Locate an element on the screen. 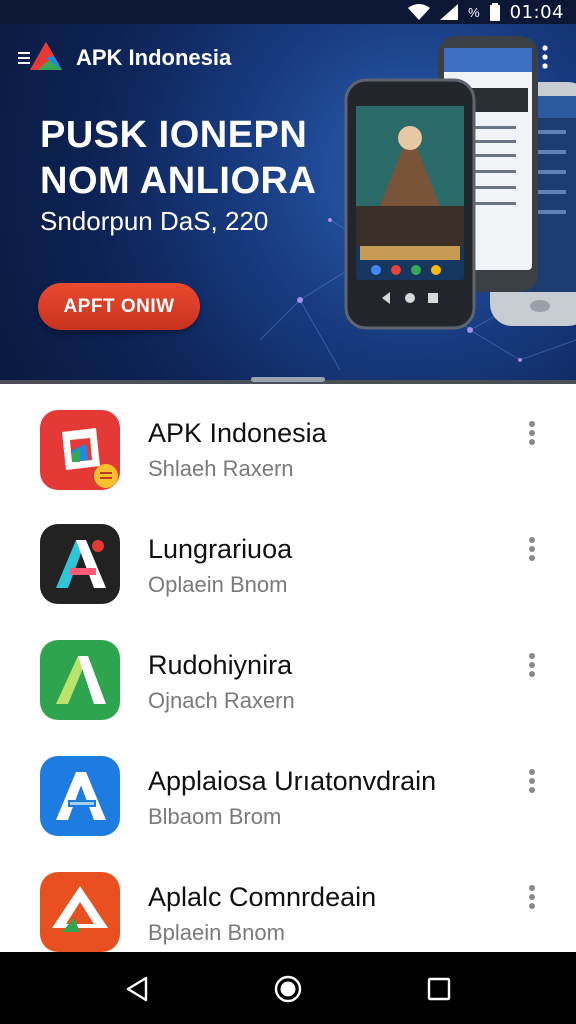 This screenshot has height=1024, width=576. hero-headline: PUSK IONEPN NOM ANLIORA is located at coordinates (178, 158).